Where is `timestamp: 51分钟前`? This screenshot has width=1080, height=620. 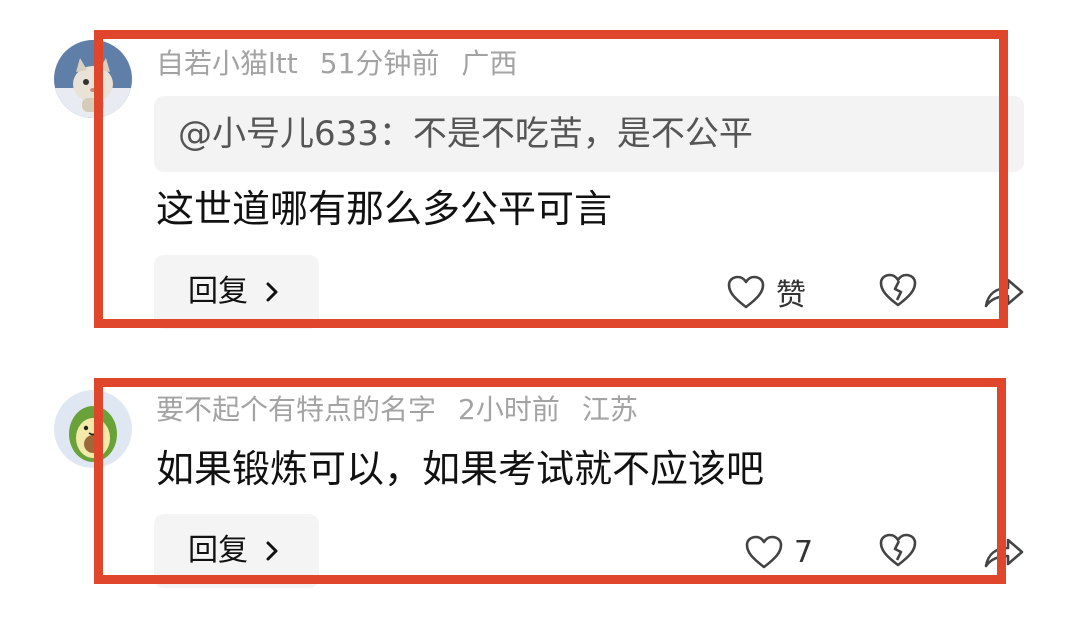 timestamp: 51分钟前 is located at coordinates (379, 63).